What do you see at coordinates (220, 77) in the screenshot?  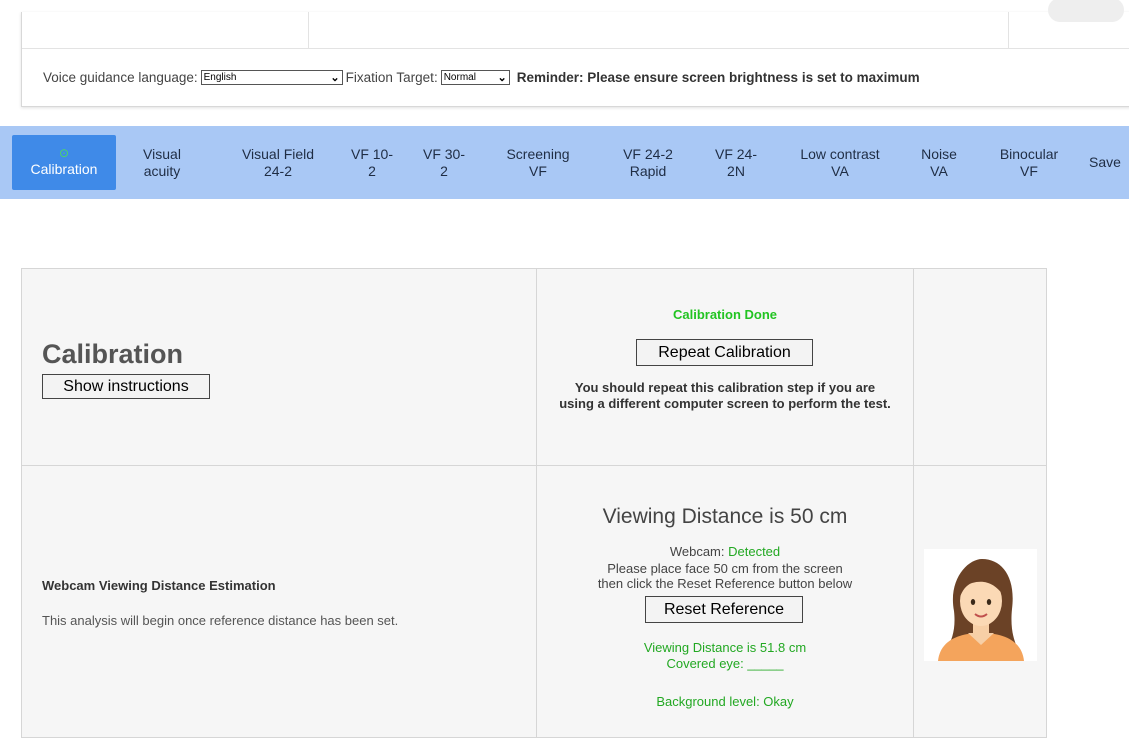 I see `voice-language-value: English` at bounding box center [220, 77].